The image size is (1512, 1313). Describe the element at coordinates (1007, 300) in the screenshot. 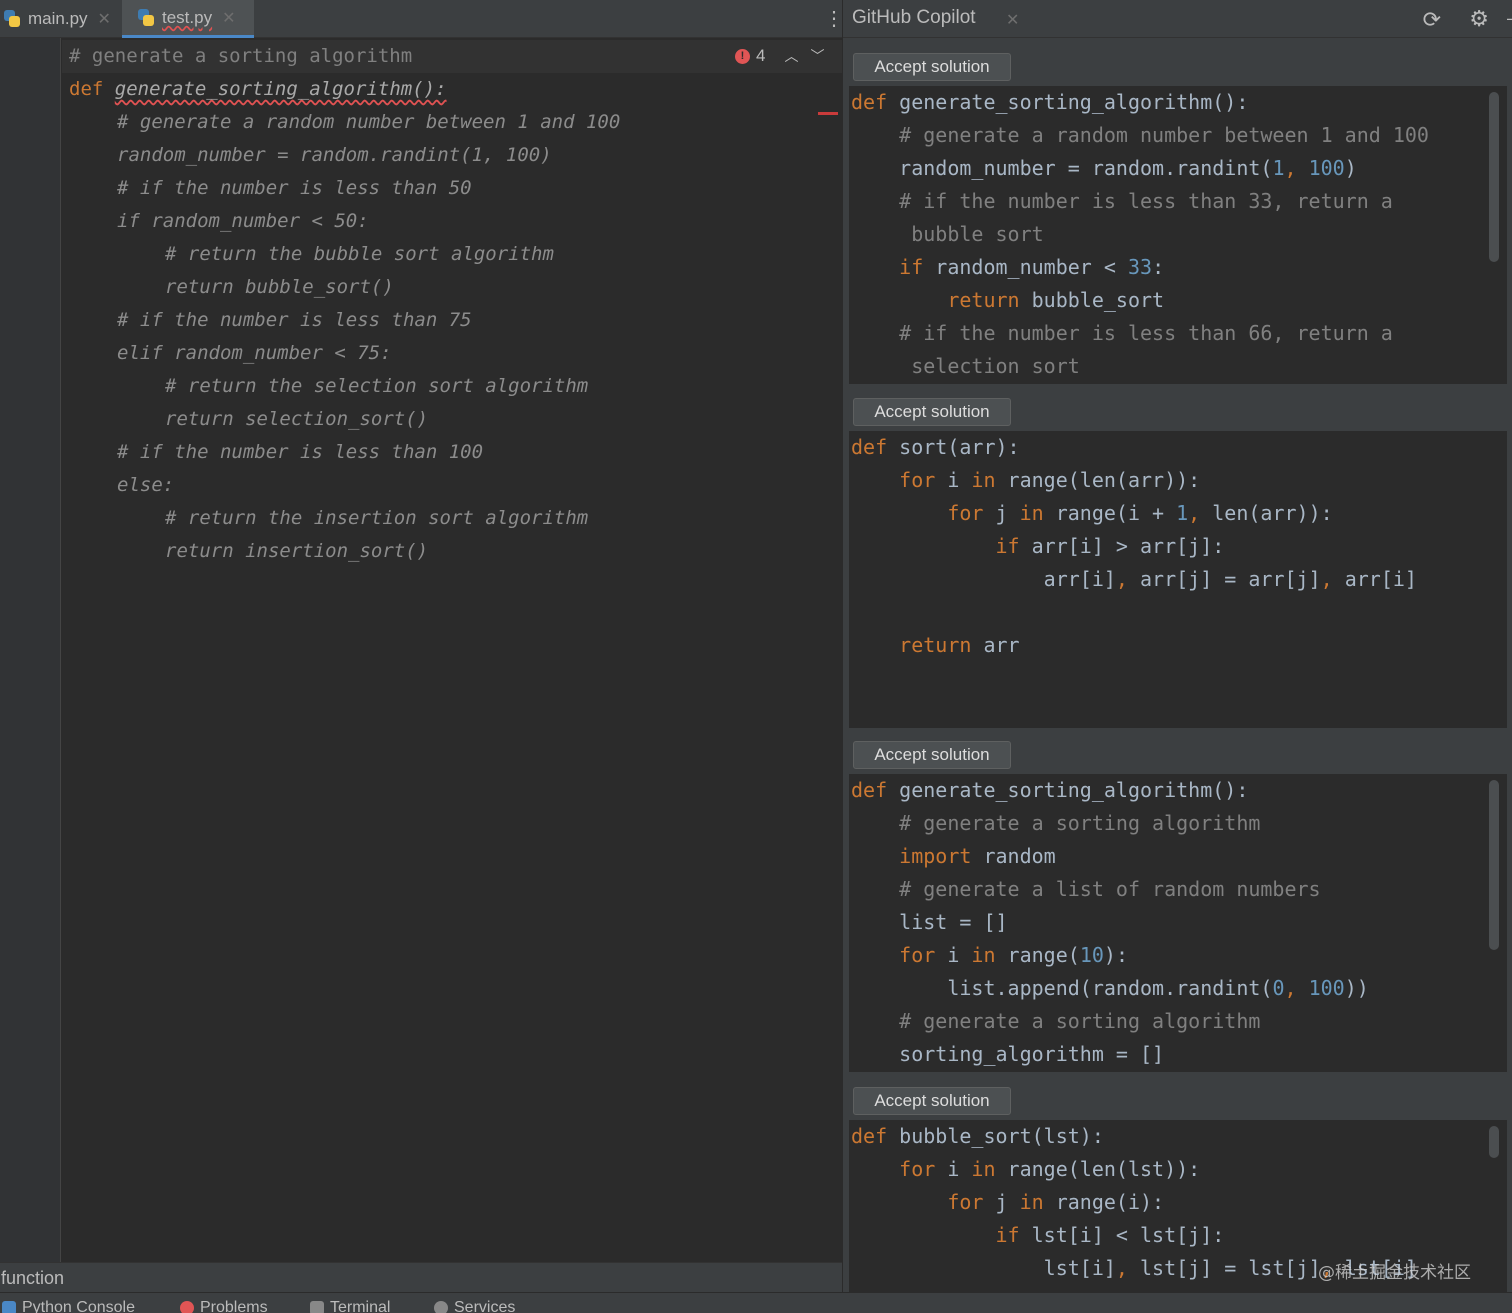

I see `solution-line: return bubble_sort` at that location.